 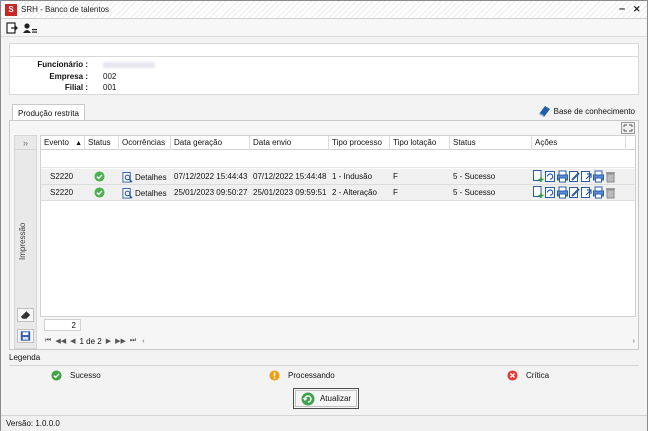 I want to click on first-page-button: ⏮, so click(x=48, y=341).